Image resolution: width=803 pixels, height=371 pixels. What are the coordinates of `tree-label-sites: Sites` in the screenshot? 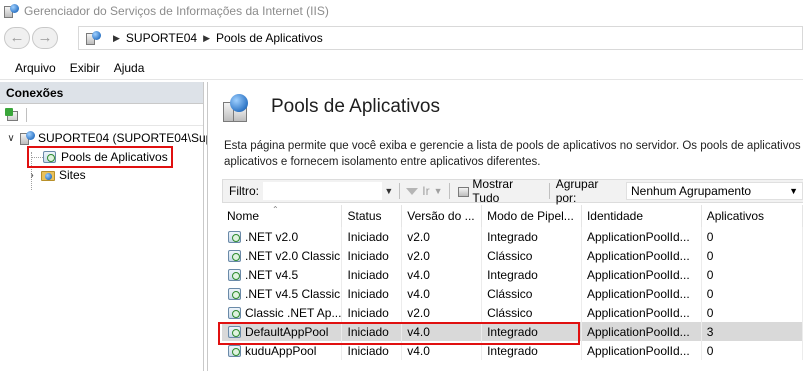 It's located at (72, 175).